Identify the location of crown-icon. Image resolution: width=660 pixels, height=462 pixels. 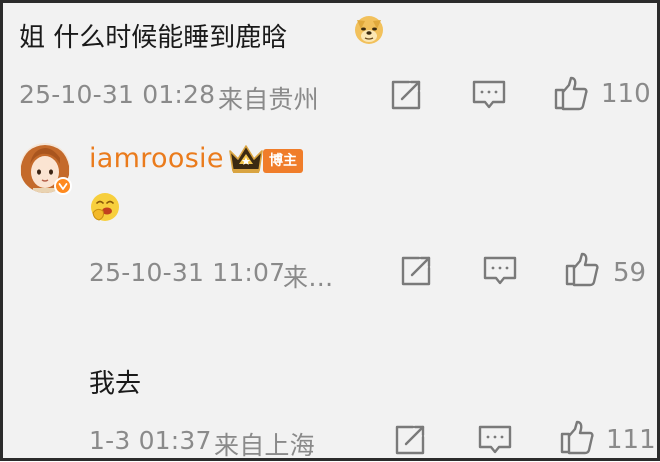
(246, 159).